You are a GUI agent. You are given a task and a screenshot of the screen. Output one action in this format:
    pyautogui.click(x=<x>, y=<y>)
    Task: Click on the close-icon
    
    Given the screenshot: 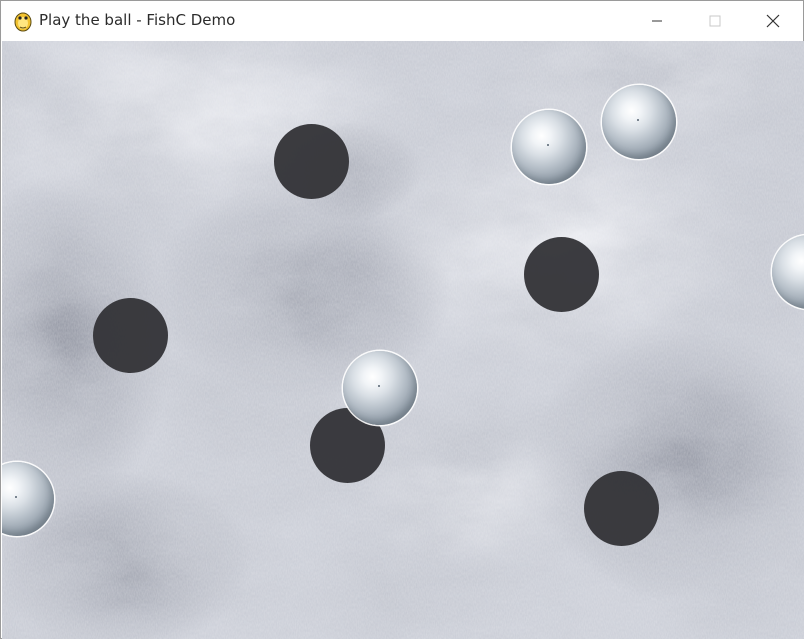 What is the action you would take?
    pyautogui.click(x=773, y=21)
    